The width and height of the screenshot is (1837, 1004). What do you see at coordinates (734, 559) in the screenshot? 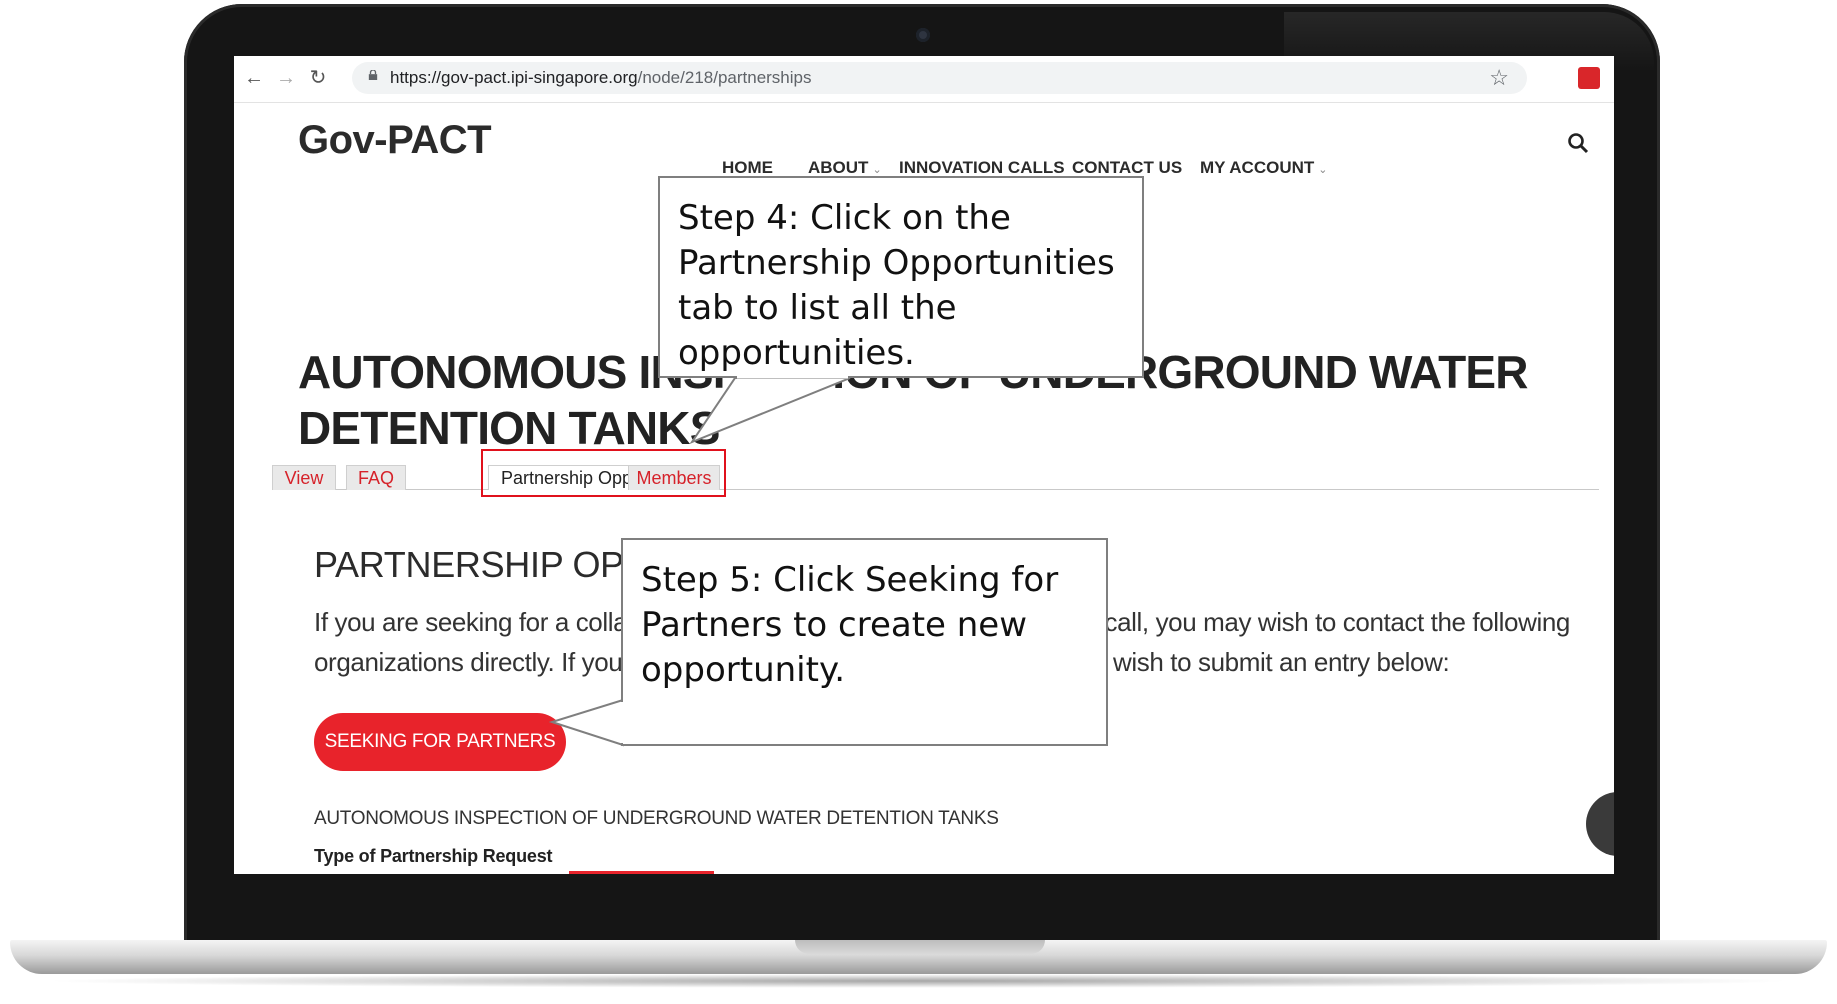
I see `callout-pointer-joins` at bounding box center [734, 559].